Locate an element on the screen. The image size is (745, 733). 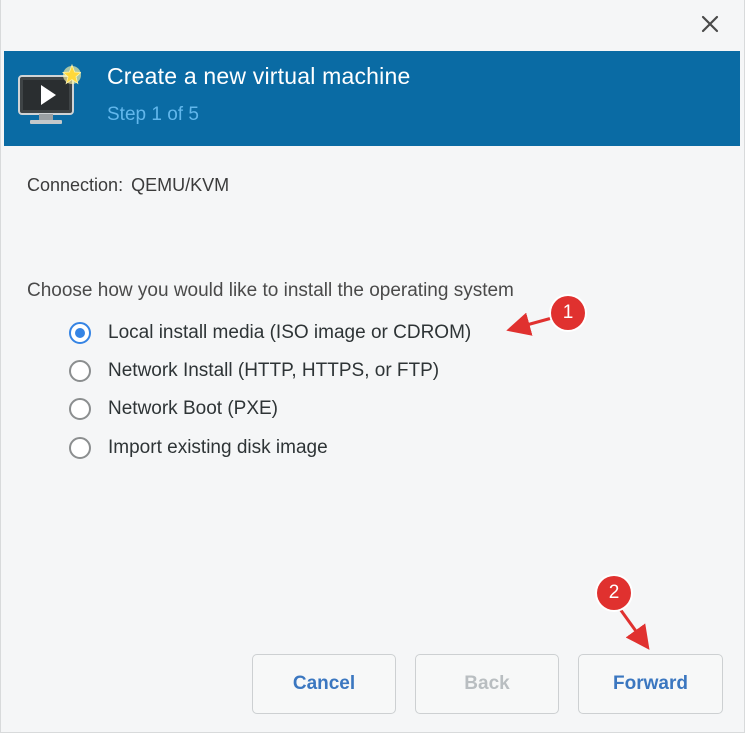
annotation-badge-2: 2 is located at coordinates (614, 593).